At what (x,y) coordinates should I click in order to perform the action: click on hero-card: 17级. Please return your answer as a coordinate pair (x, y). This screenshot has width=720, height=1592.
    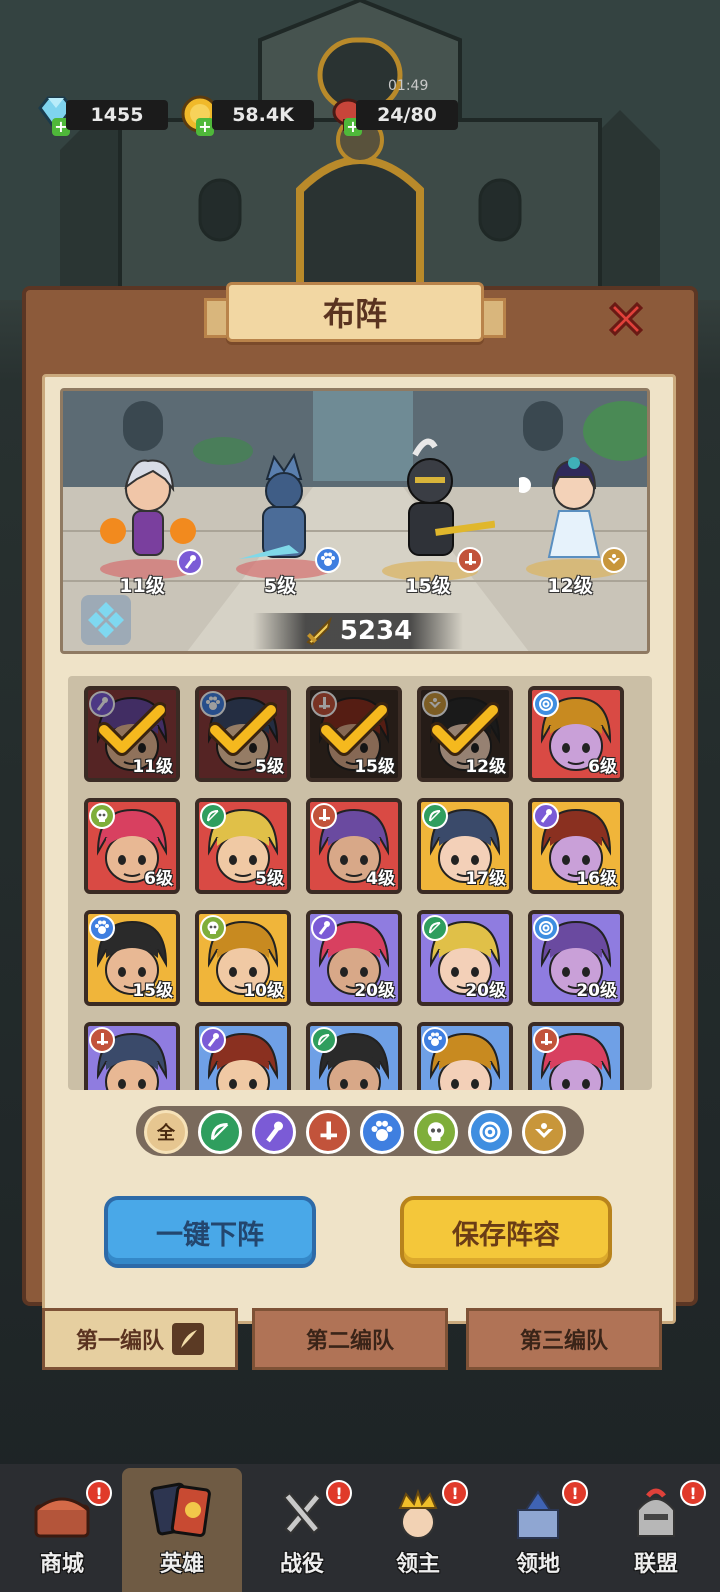
    Looking at the image, I should click on (465, 846).